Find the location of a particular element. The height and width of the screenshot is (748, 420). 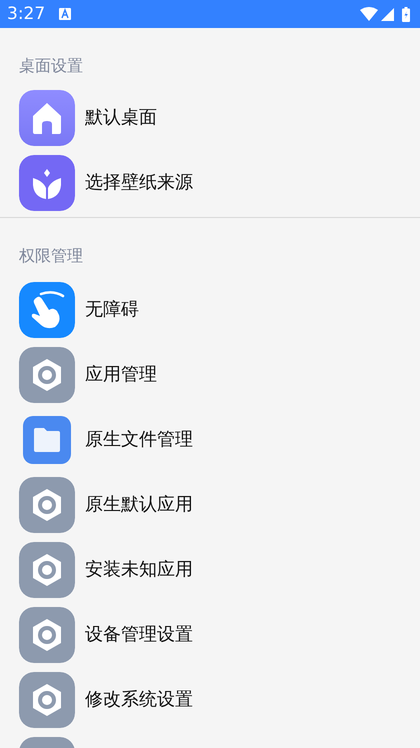

wifi-icon is located at coordinates (369, 14).